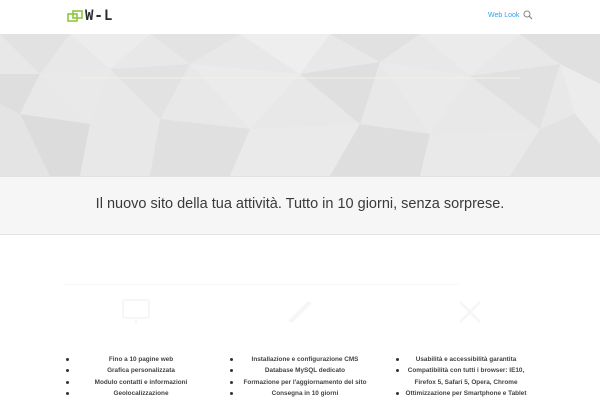 This screenshot has height=400, width=600. What do you see at coordinates (141, 382) in the screenshot?
I see `list-item: Modulo contatti e informazioni` at bounding box center [141, 382].